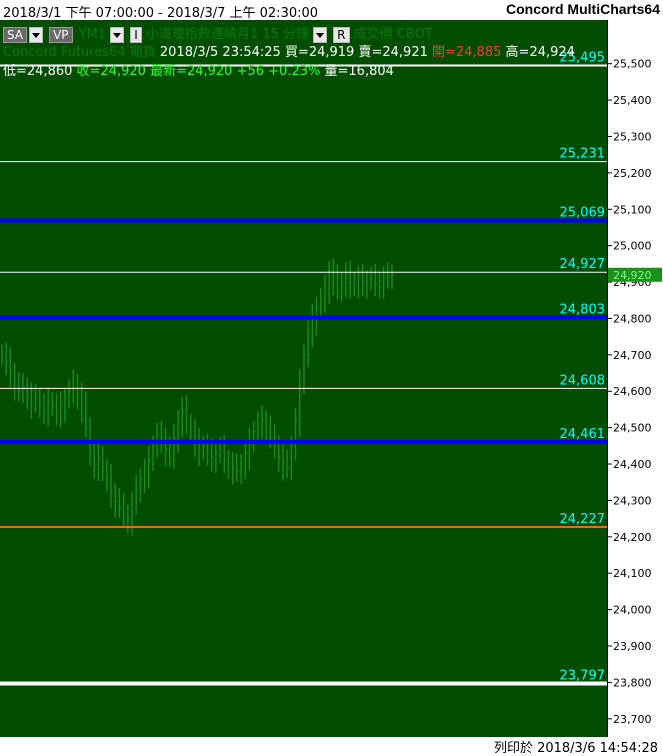  I want to click on axis-tick-label: 24,600, so click(632, 391).